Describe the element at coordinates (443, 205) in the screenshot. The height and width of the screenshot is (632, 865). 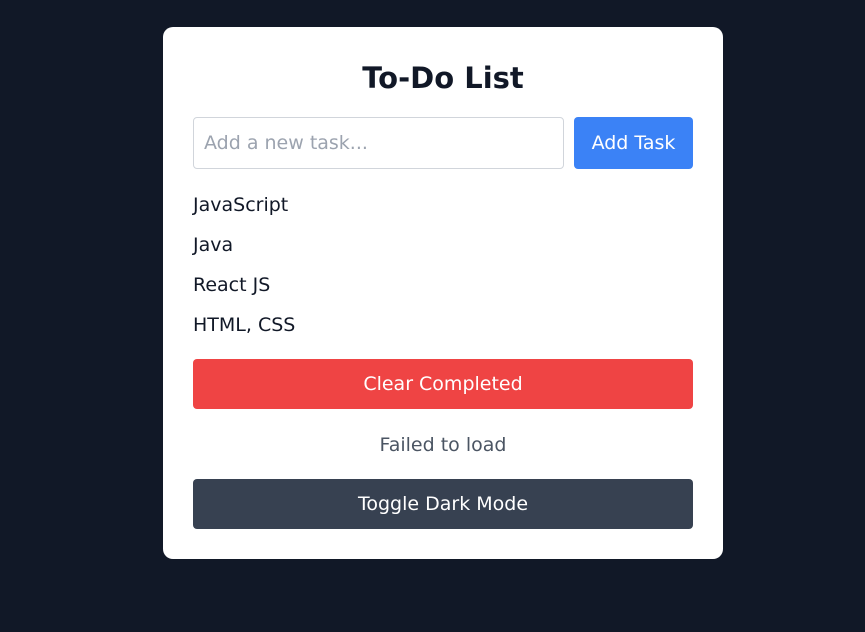
I see `task-item: JavaScript` at that location.